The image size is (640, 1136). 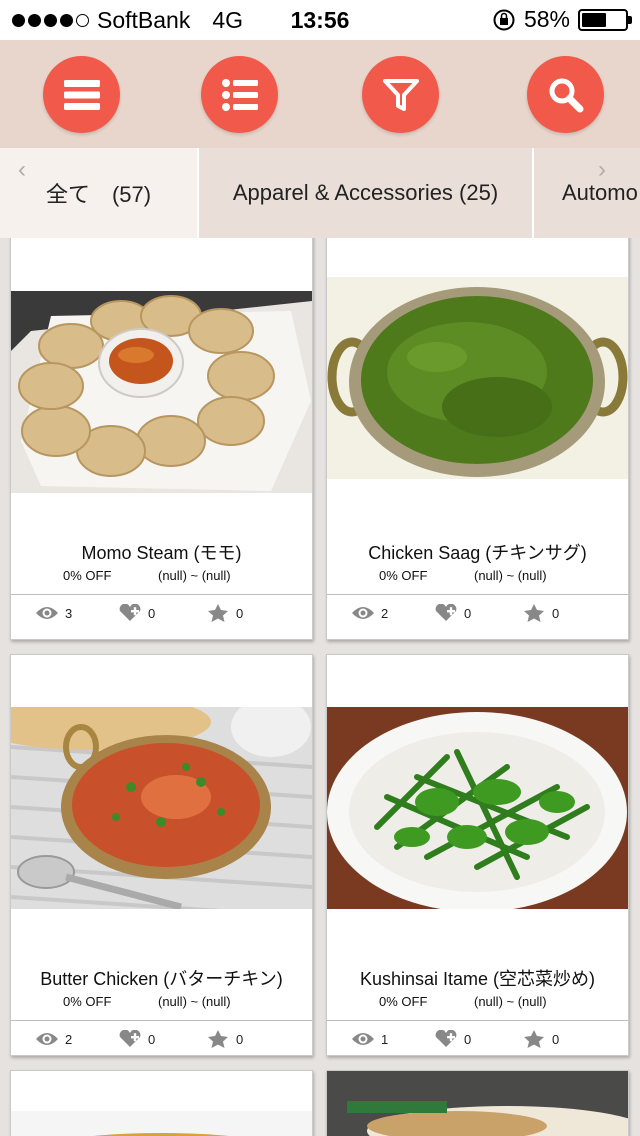 I want to click on tab-automotive: Automo, so click(x=587, y=193).